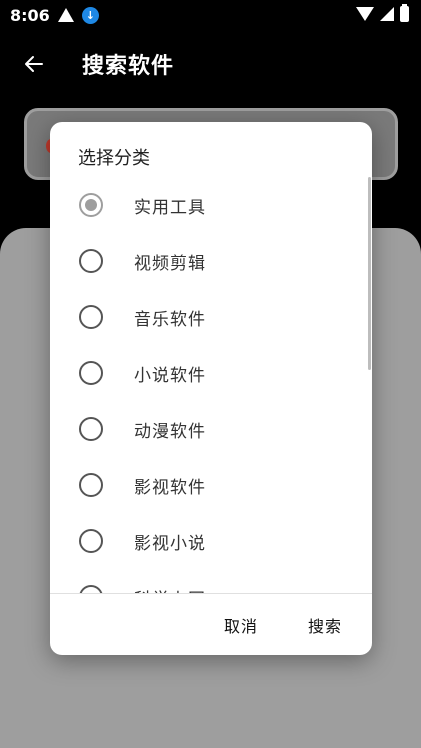 This screenshot has width=421, height=748. I want to click on scrollbar, so click(369, 273).